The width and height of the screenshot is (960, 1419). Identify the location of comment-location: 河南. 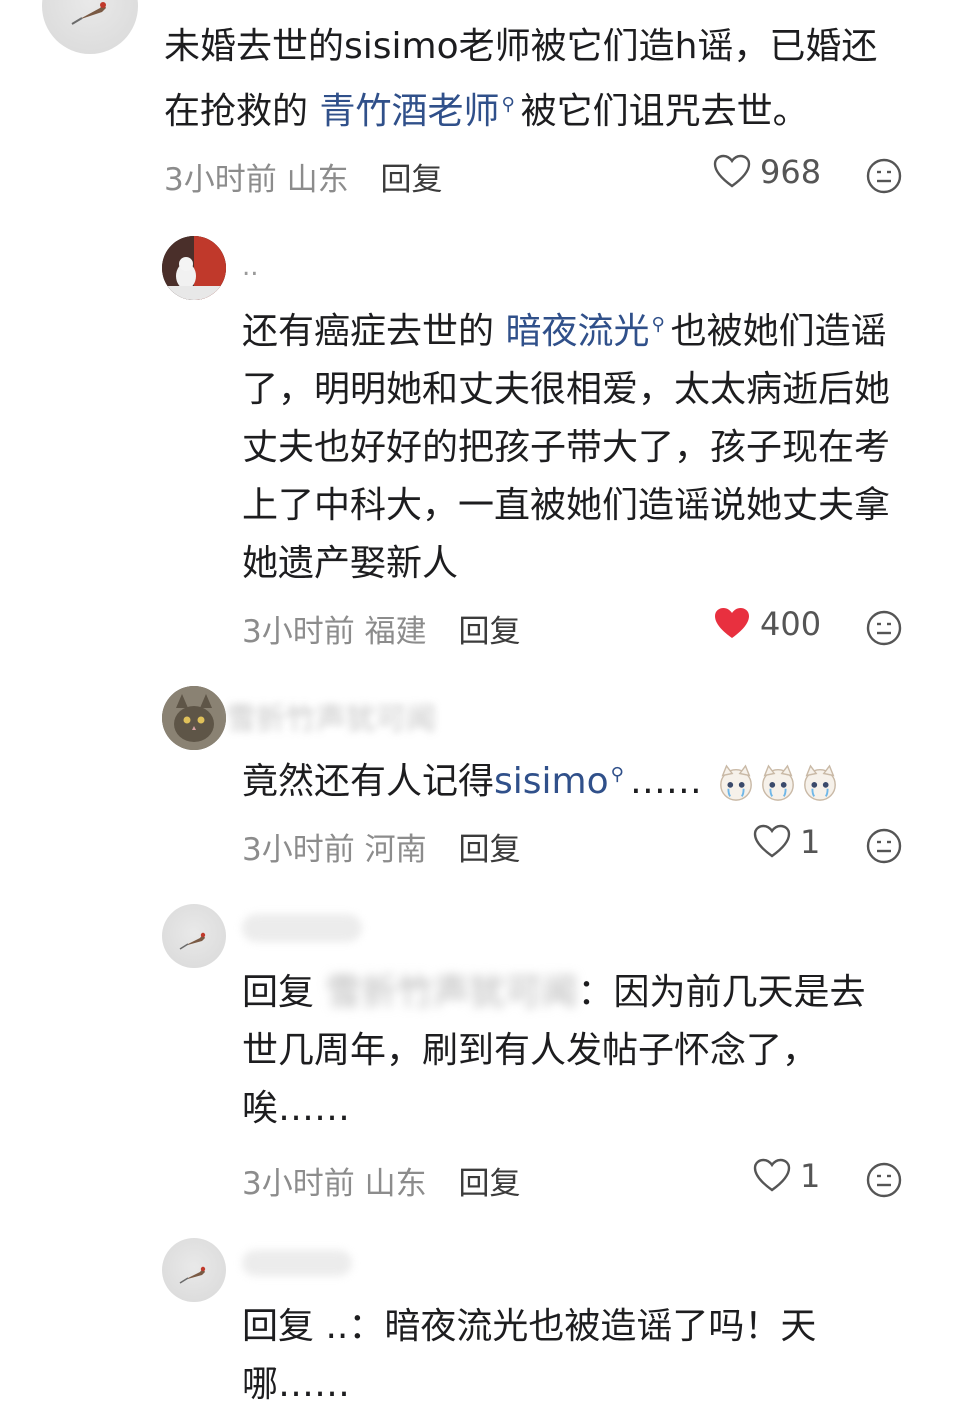
(395, 850).